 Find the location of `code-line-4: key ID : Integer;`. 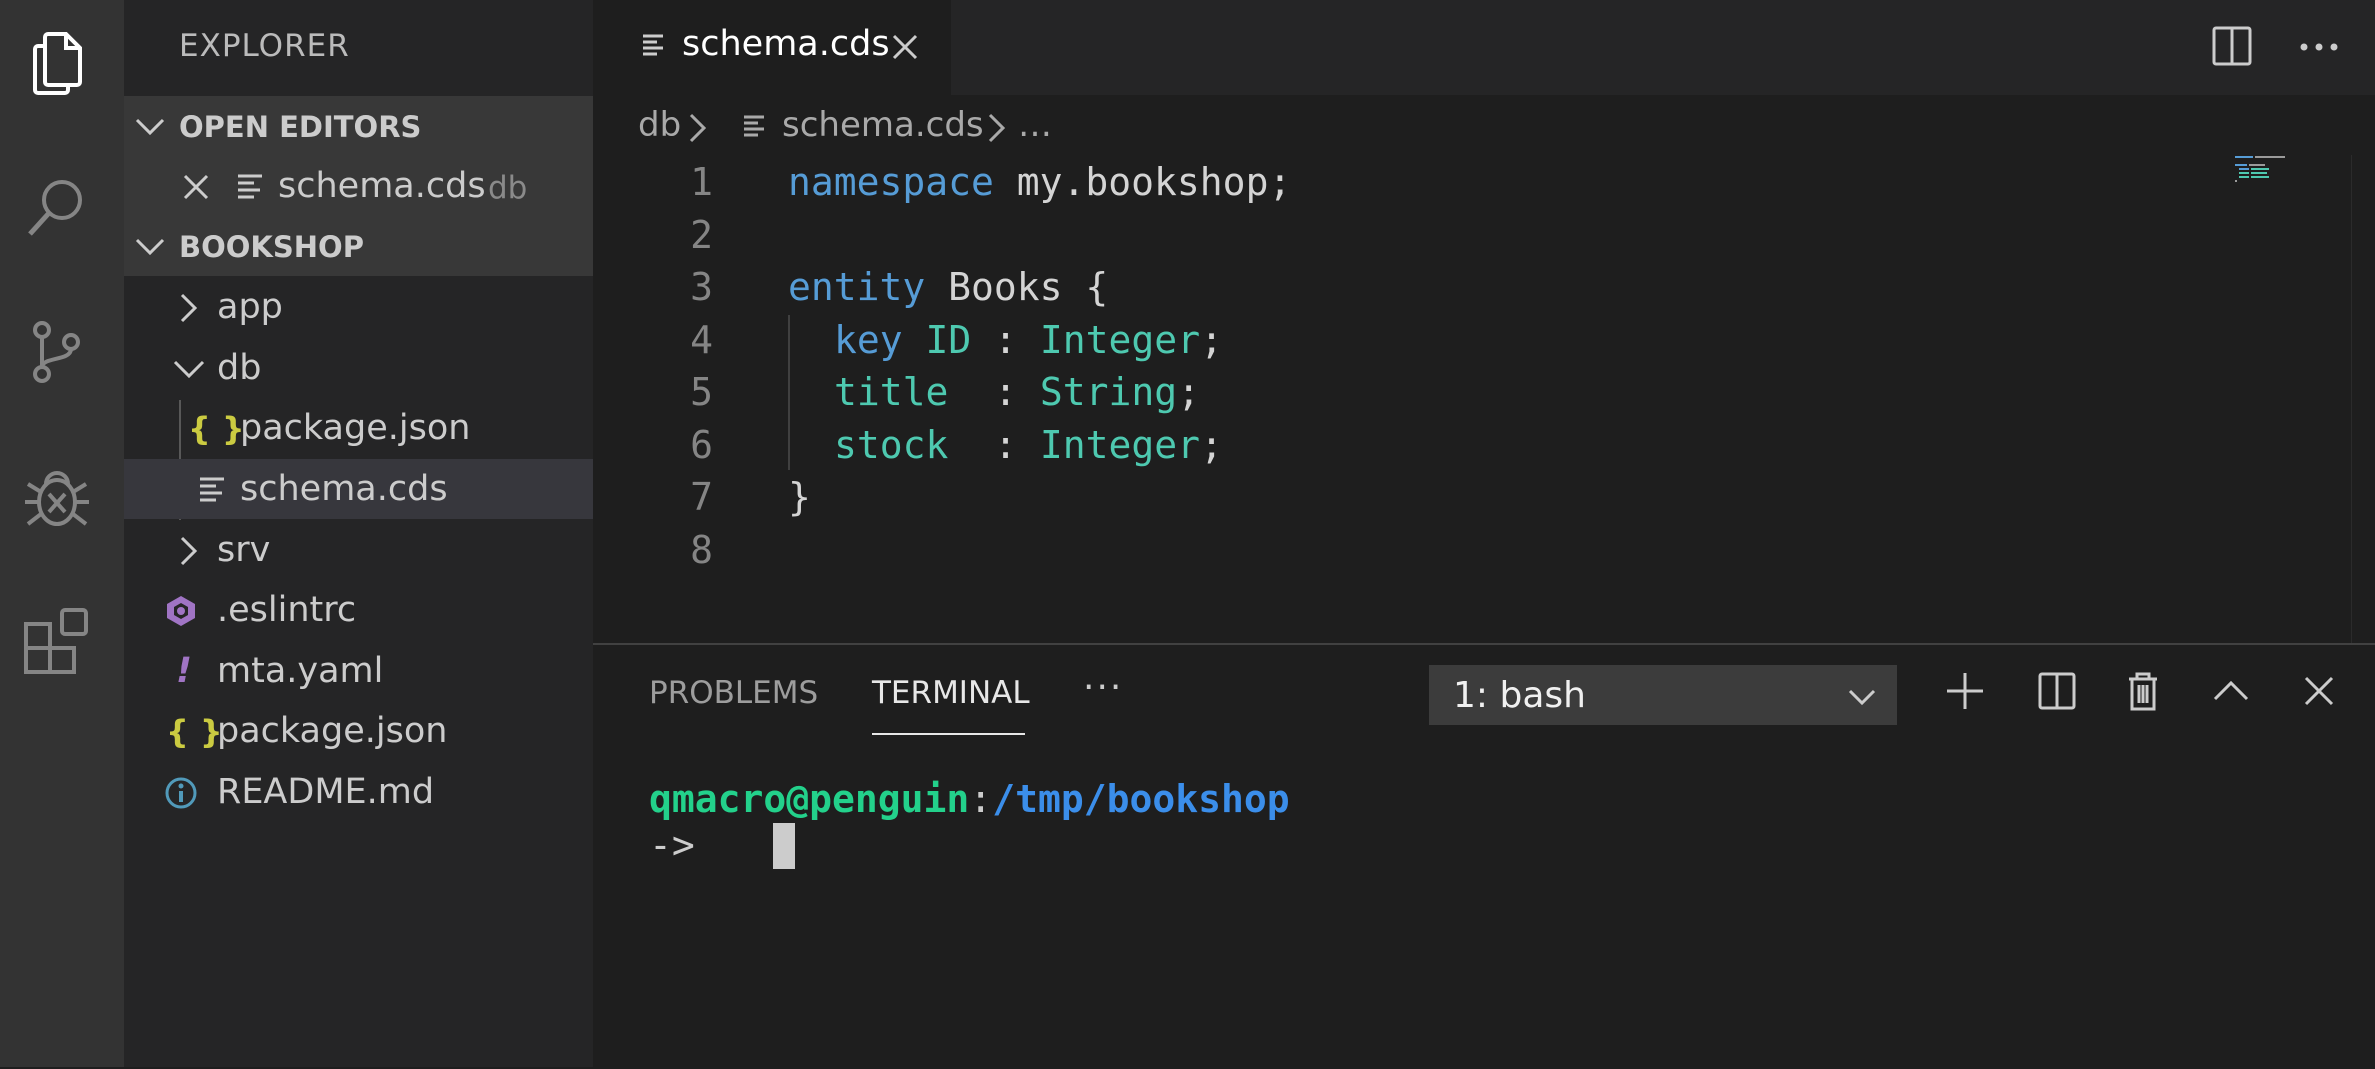

code-line-4: key ID : Integer; is located at coordinates (1028, 340).